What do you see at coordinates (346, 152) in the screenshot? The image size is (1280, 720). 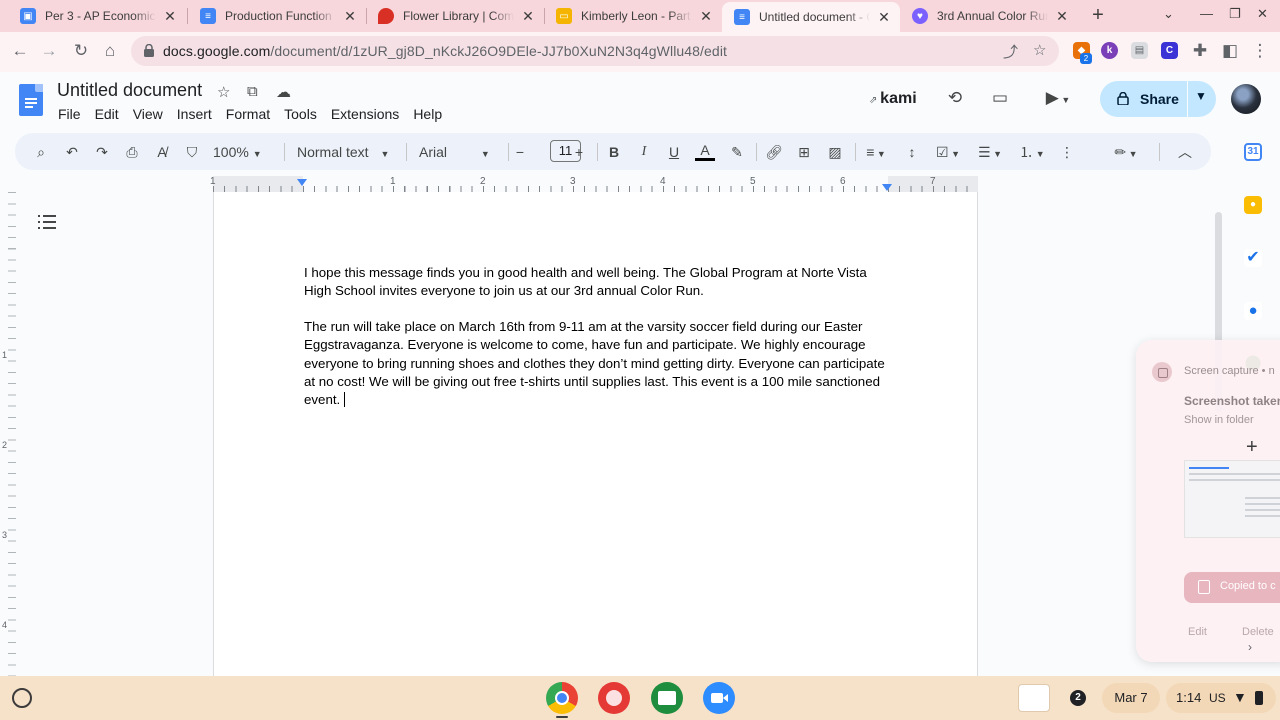 I see `paragraph-style-select: Normal text ▼` at bounding box center [346, 152].